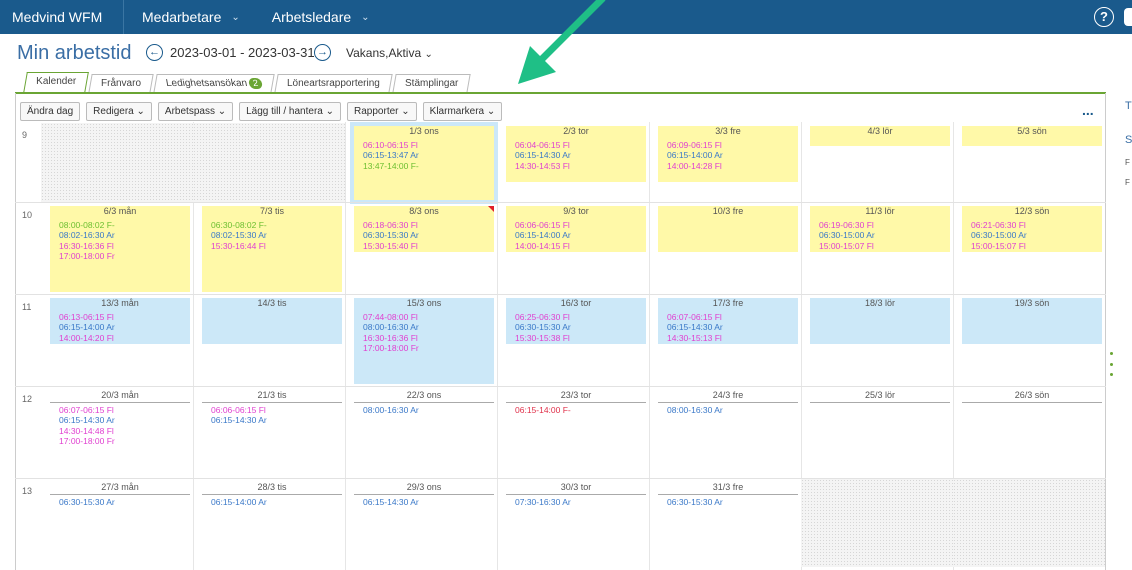 Image resolution: width=1132 pixels, height=570 pixels. Describe the element at coordinates (276, 410) in the screenshot. I see `shift-entry: 06:06-06:15 Fl` at that location.